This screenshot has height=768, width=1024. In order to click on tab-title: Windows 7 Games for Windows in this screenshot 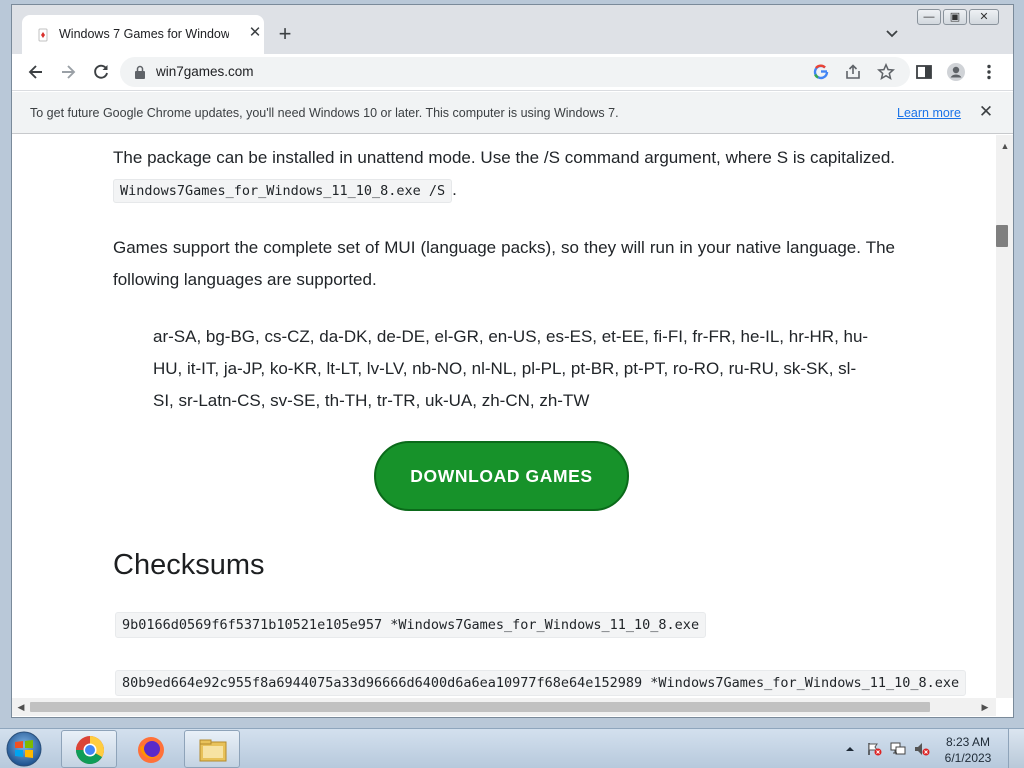, I will do `click(144, 34)`.